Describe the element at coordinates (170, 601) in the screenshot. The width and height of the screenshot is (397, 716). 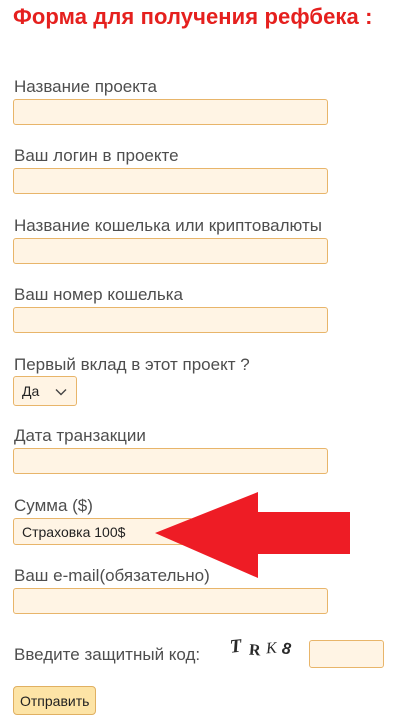
I see `email-input` at that location.